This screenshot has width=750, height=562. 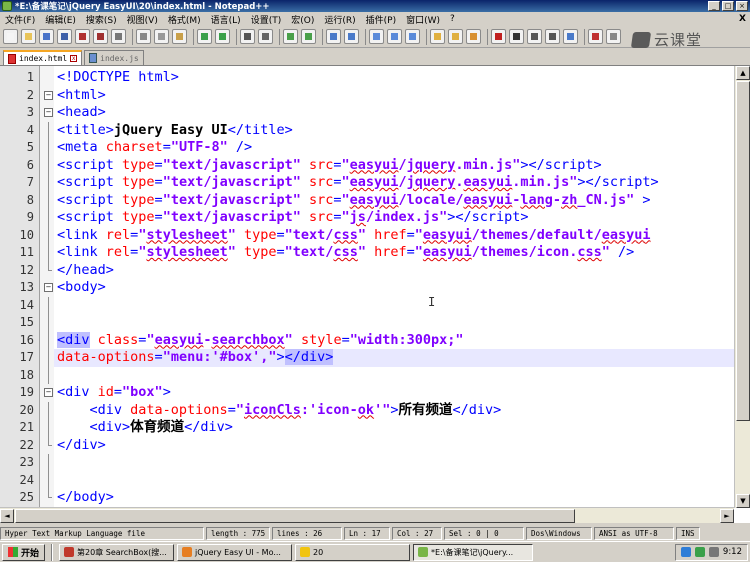 I want to click on sync-vertical-icon, so click(x=333, y=36).